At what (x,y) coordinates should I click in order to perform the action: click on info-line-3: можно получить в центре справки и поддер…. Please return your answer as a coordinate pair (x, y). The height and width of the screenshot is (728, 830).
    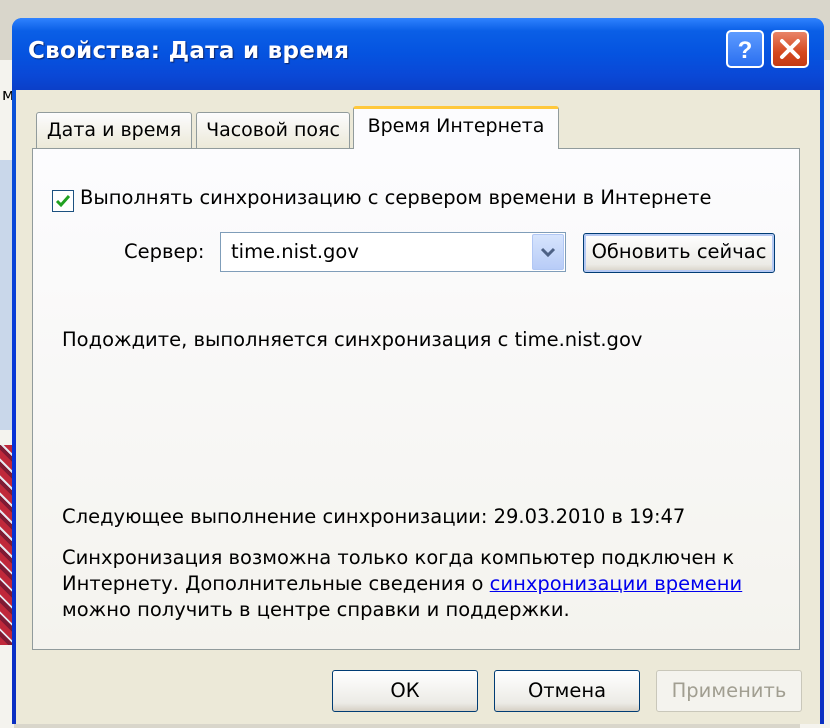
    Looking at the image, I should click on (316, 609).